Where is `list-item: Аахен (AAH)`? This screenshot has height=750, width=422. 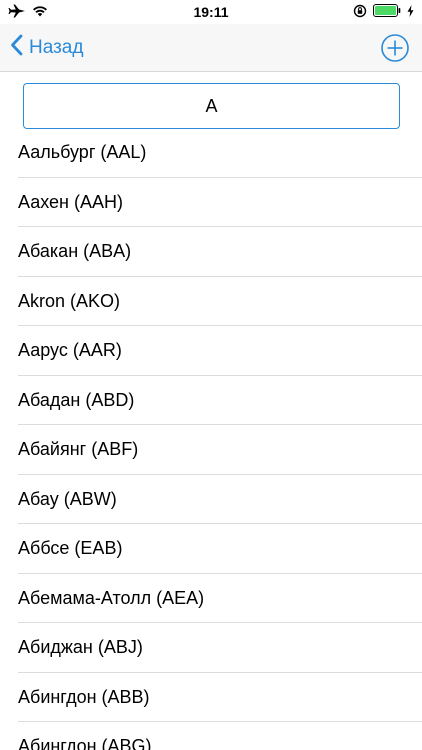
list-item: Аахен (AAH) is located at coordinates (211, 203).